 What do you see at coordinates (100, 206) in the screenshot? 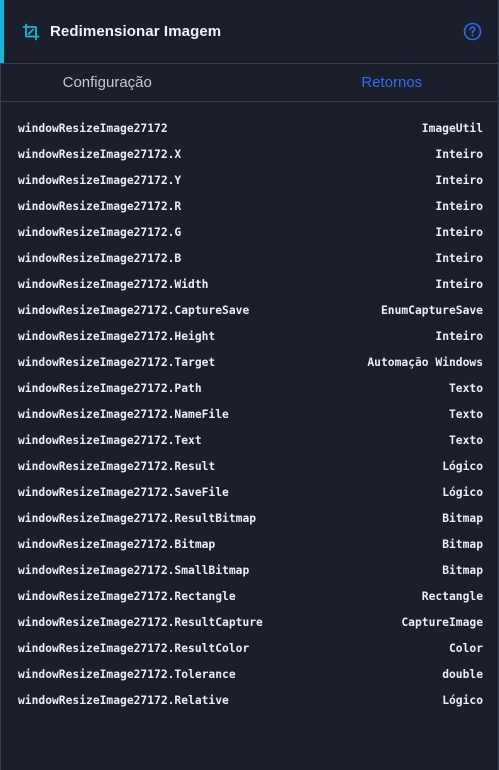
I see `return-variable-name: windowResizeImage27172.R` at bounding box center [100, 206].